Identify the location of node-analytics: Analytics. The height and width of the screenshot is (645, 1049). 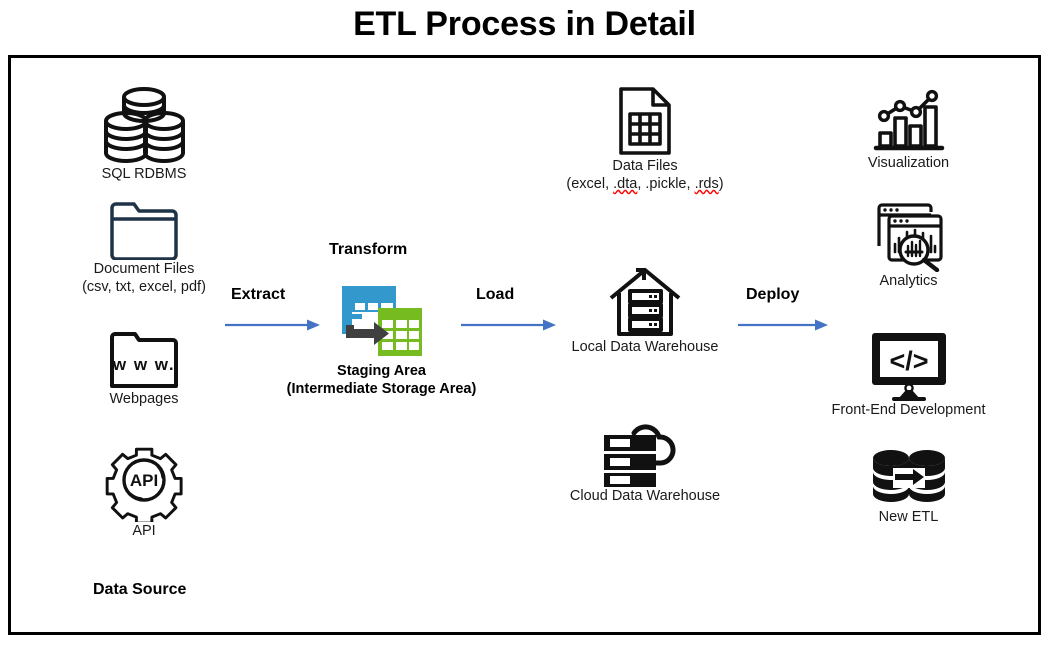
(908, 245).